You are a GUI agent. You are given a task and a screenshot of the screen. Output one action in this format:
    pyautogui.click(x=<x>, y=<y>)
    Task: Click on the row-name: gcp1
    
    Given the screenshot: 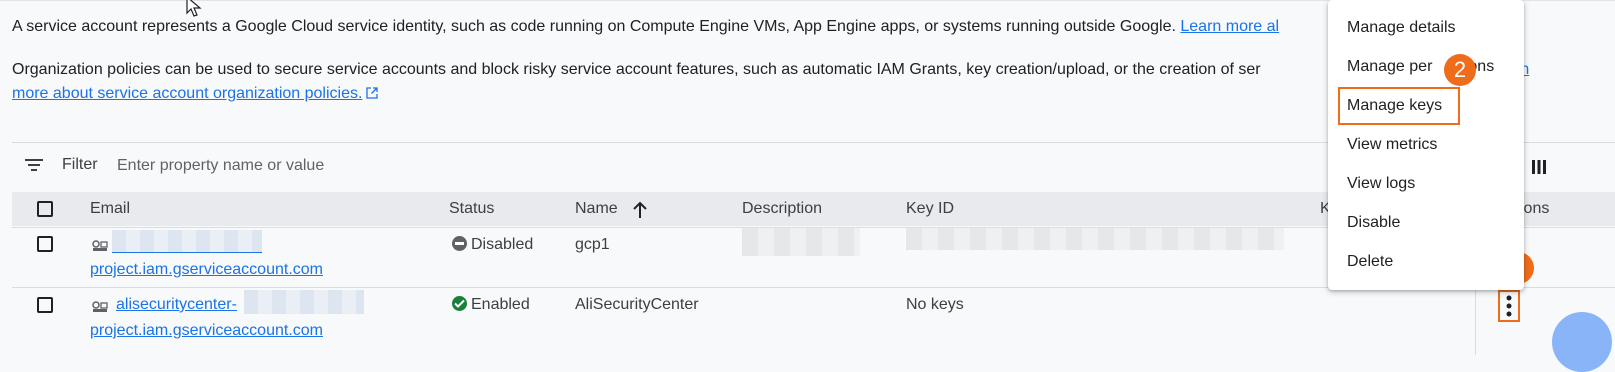 What is the action you would take?
    pyautogui.click(x=592, y=244)
    